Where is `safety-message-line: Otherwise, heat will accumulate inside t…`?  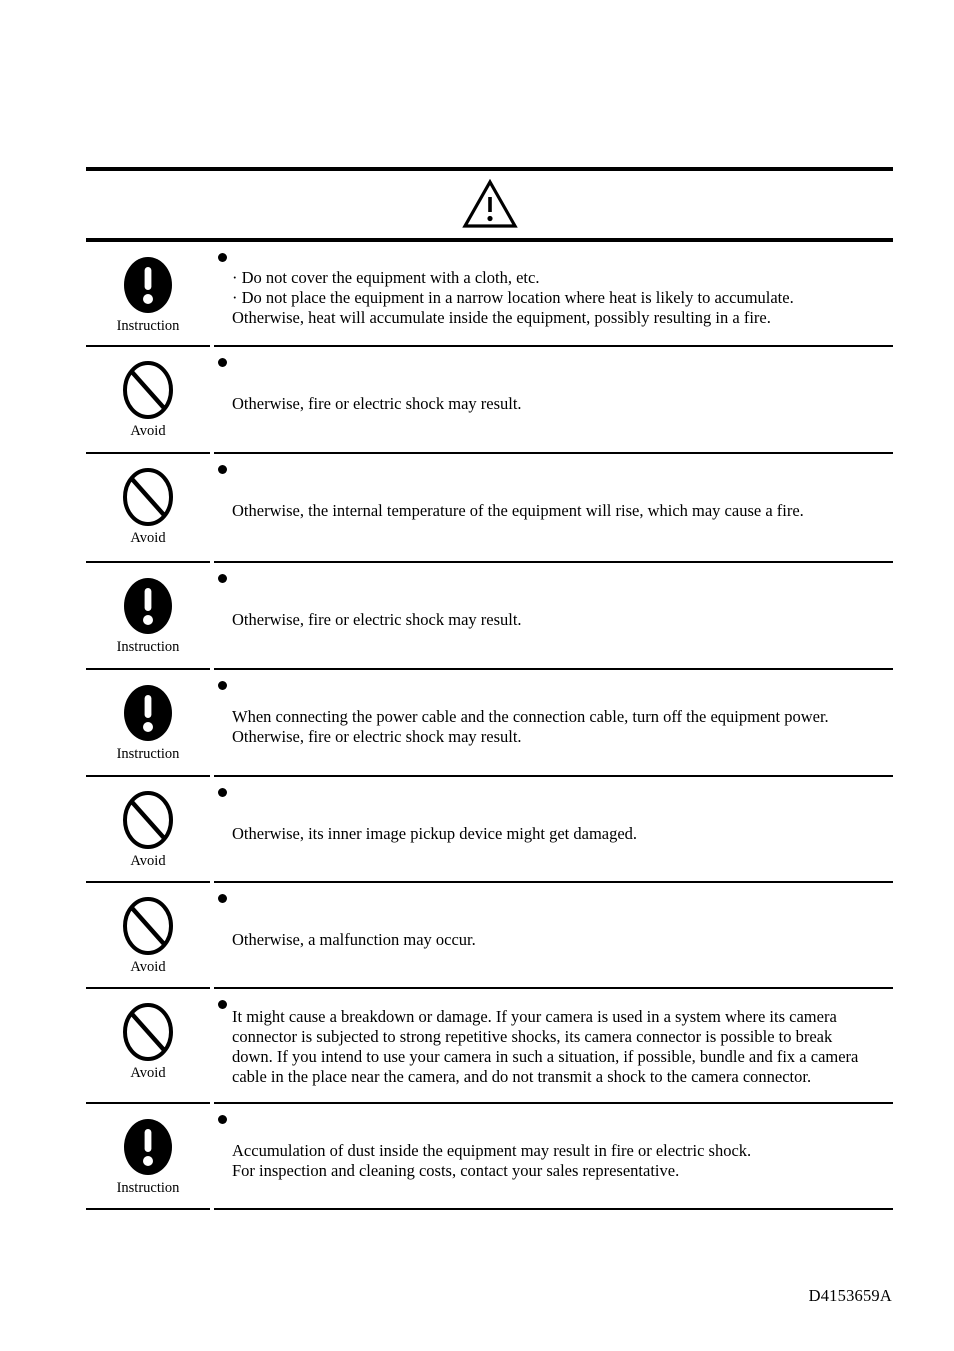 safety-message-line: Otherwise, heat will accumulate inside t… is located at coordinates (501, 317).